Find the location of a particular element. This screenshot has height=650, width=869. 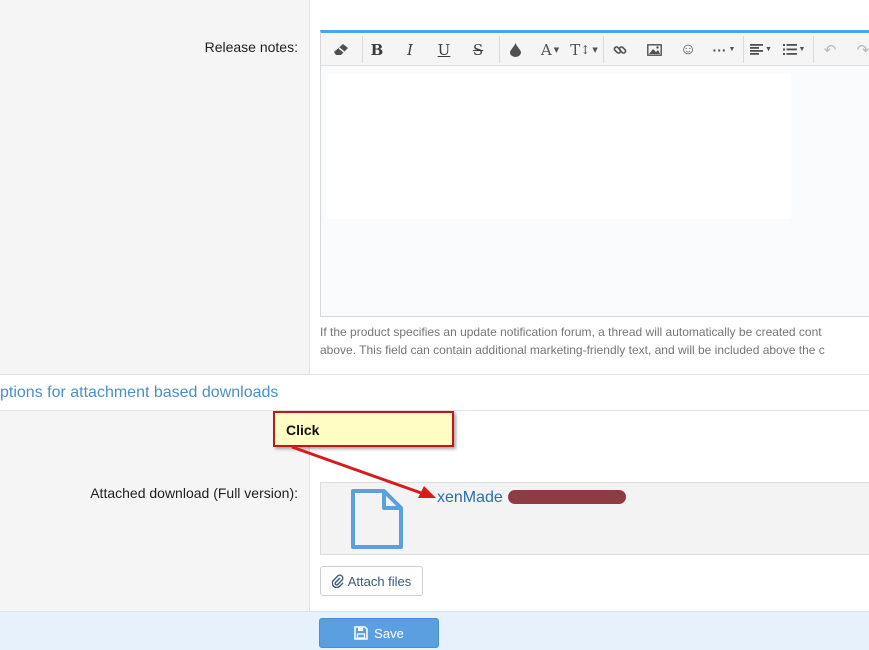

callout-text: Click is located at coordinates (303, 430).